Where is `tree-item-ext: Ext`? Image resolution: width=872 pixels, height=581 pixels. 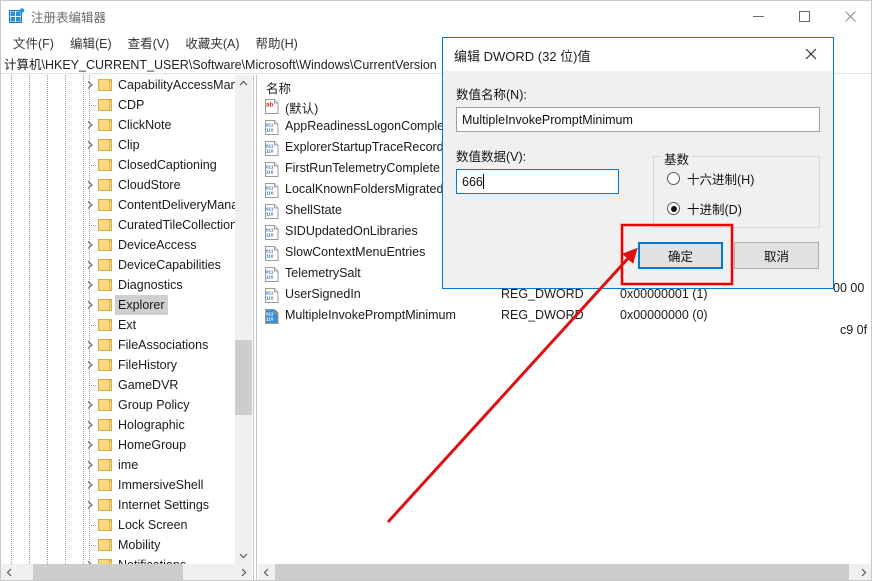 tree-item-ext: Ext is located at coordinates (118, 325).